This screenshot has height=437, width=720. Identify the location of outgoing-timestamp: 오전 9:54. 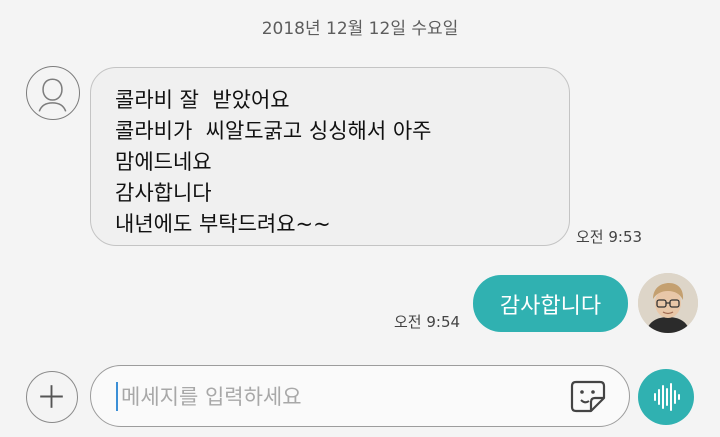
(427, 322).